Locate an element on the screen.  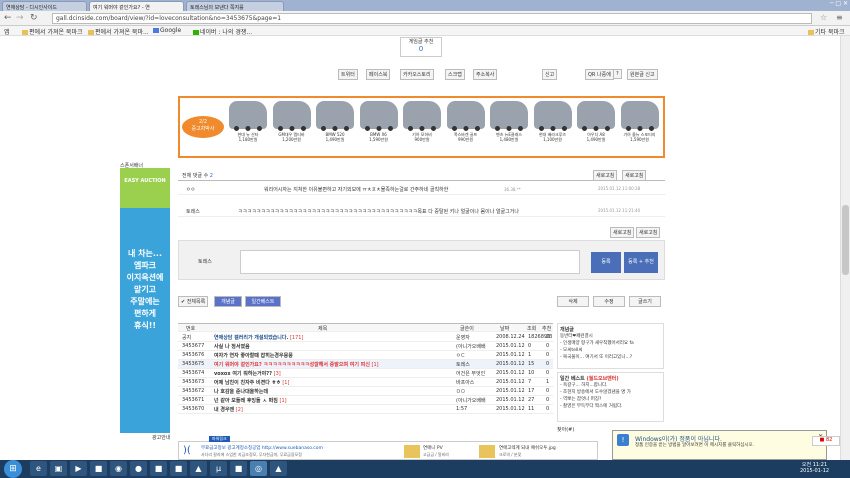
side-list-item: - 모씨tell씨 is located at coordinates (610, 350).